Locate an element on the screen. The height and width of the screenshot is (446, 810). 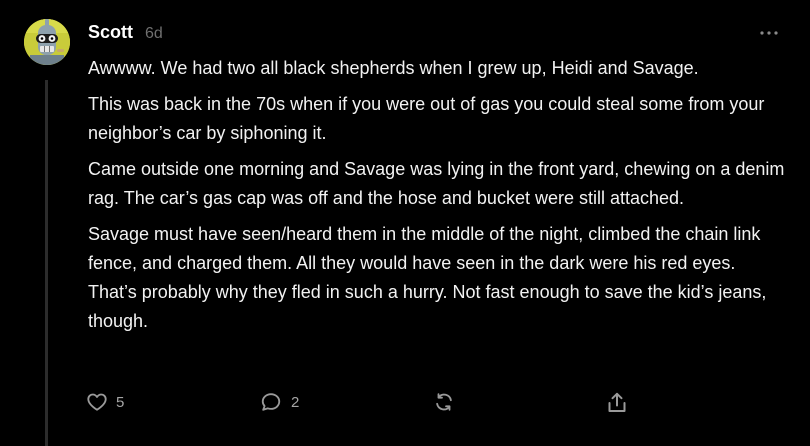
heart-icon is located at coordinates (97, 402).